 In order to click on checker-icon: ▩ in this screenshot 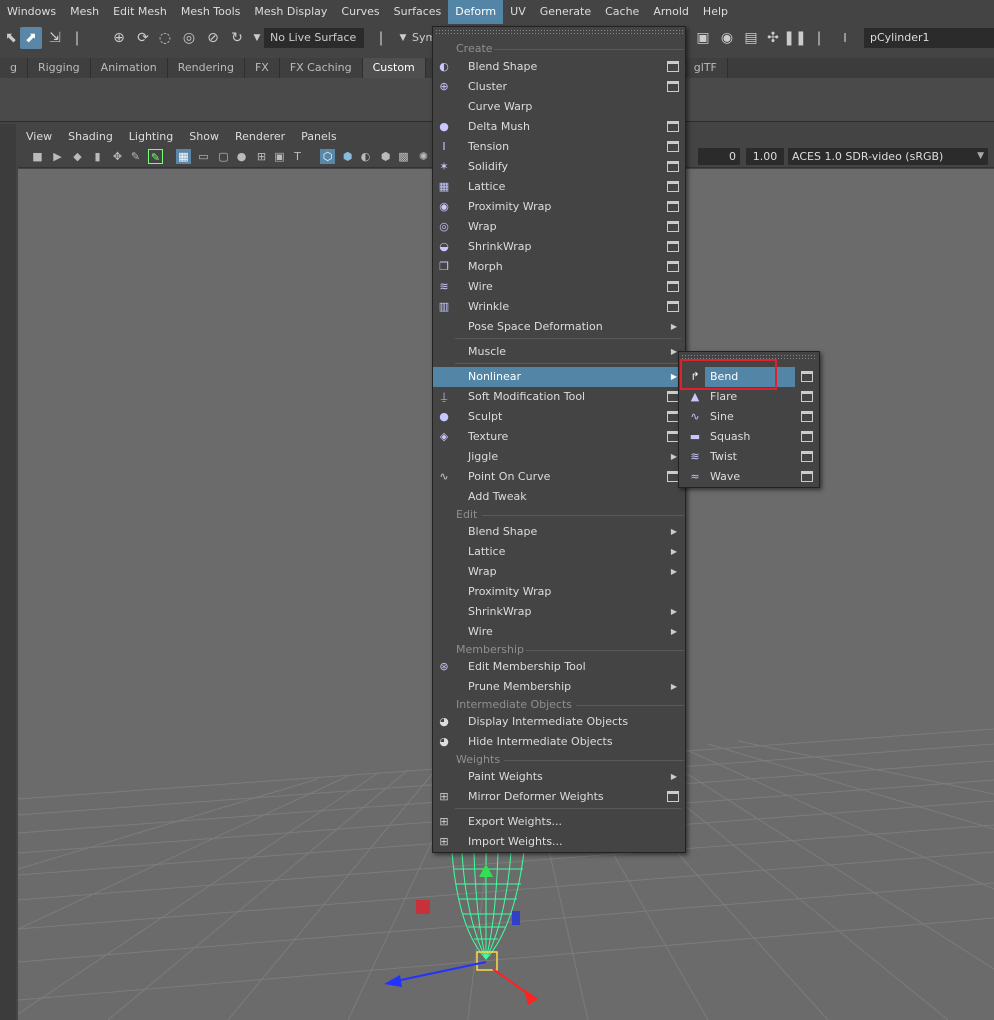, I will do `click(403, 156)`.